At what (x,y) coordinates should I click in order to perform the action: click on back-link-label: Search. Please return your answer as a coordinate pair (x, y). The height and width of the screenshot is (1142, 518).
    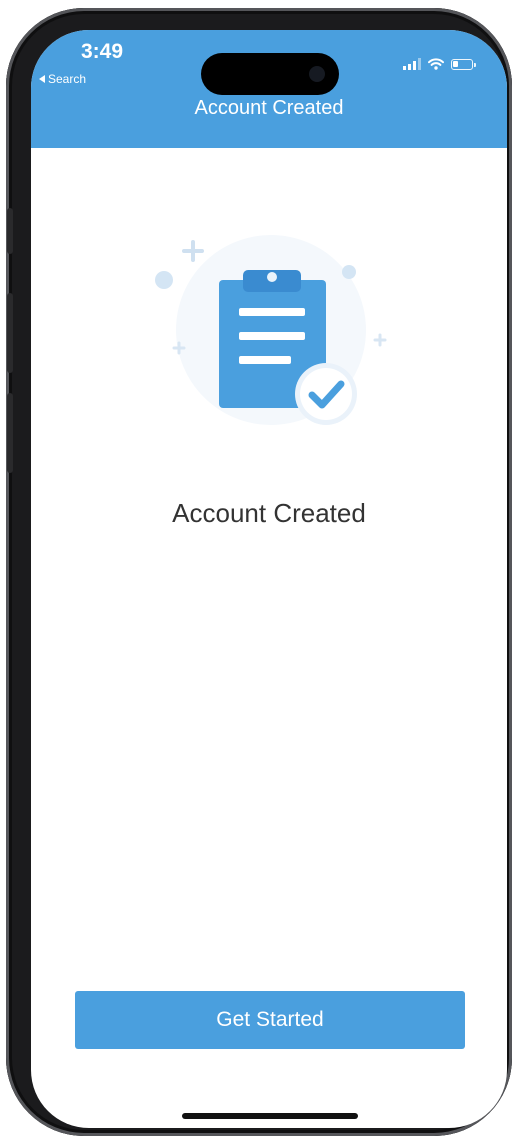
    Looking at the image, I should click on (67, 79).